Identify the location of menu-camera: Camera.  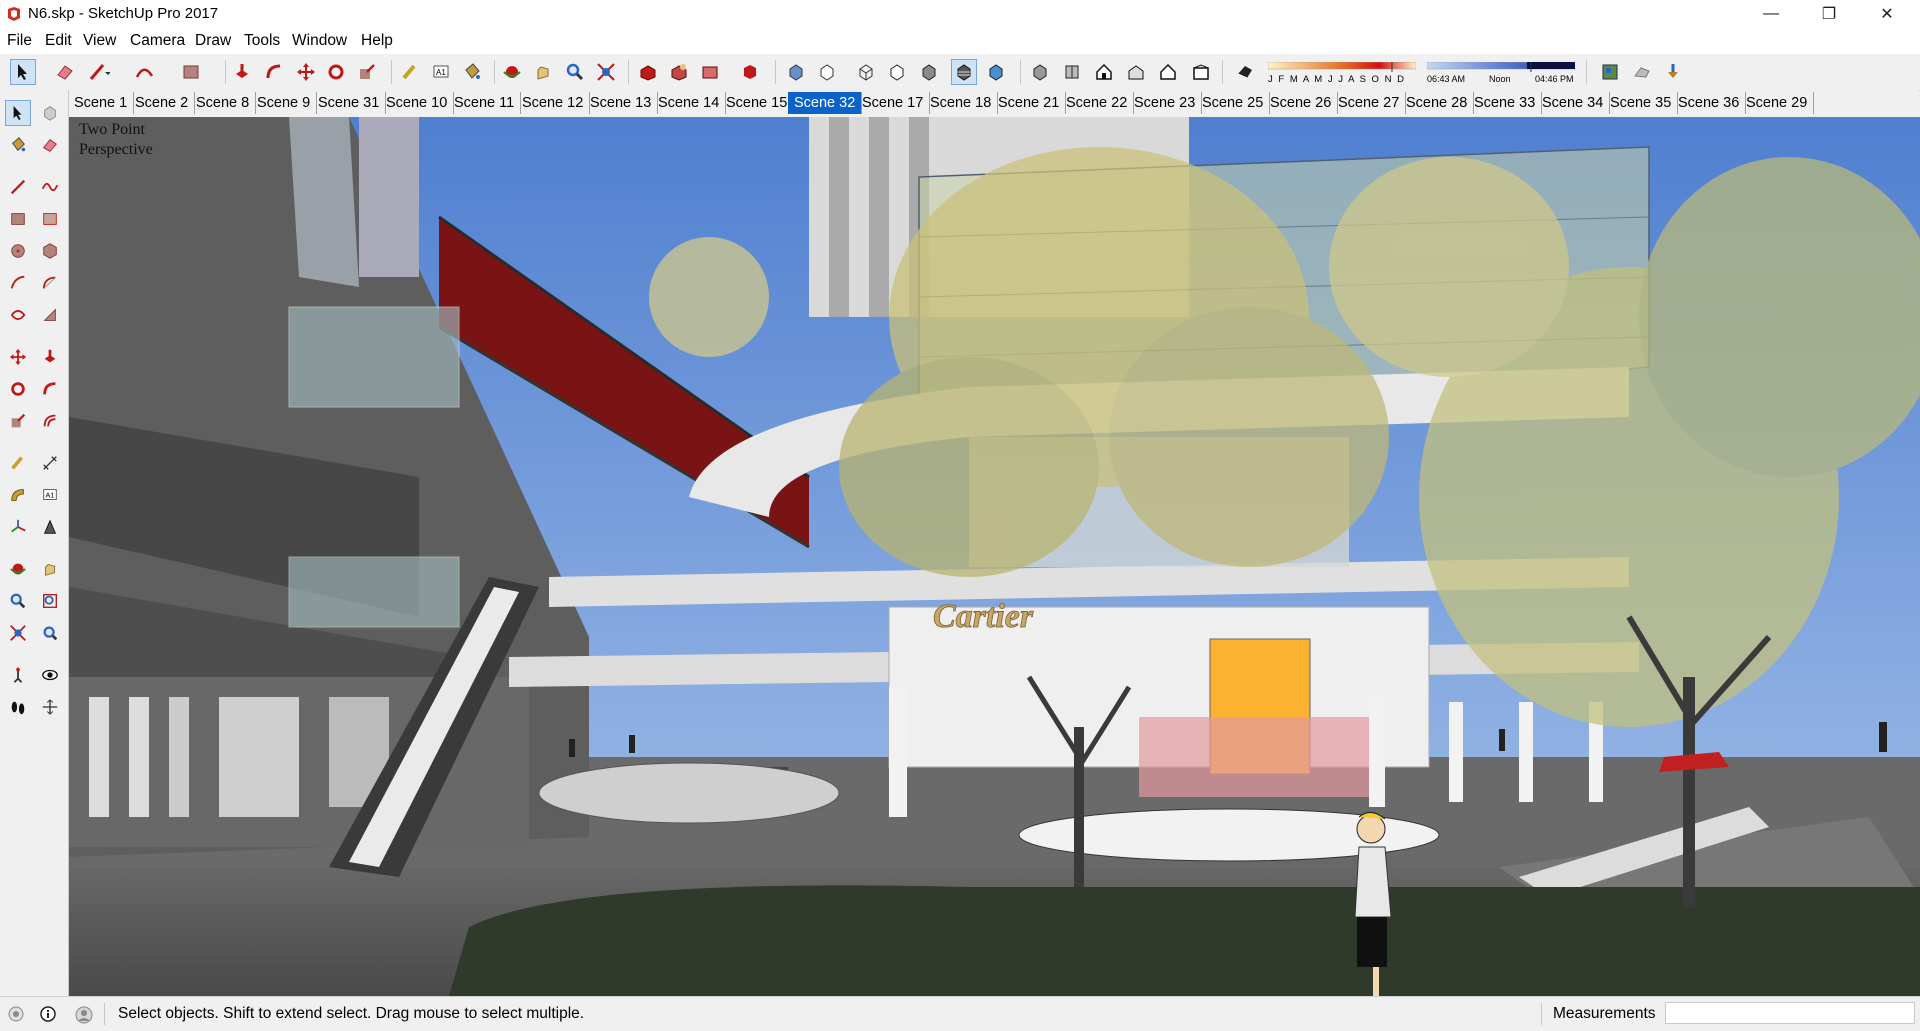
(157, 41).